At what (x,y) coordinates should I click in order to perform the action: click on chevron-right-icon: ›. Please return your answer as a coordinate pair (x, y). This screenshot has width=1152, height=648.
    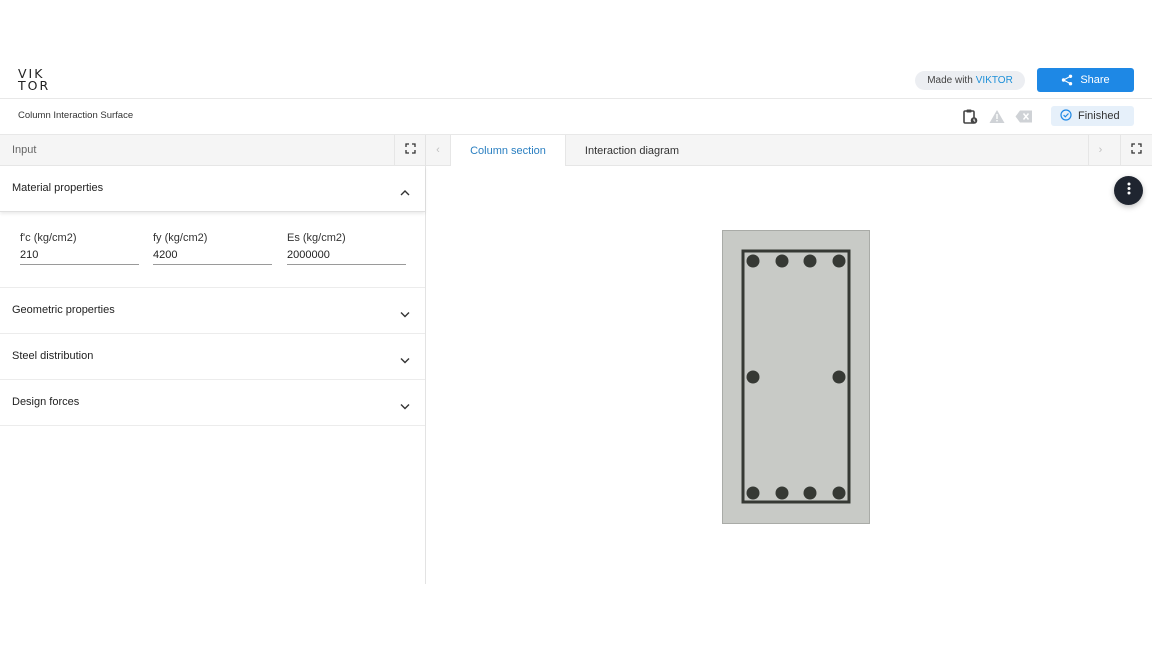
    Looking at the image, I should click on (1100, 150).